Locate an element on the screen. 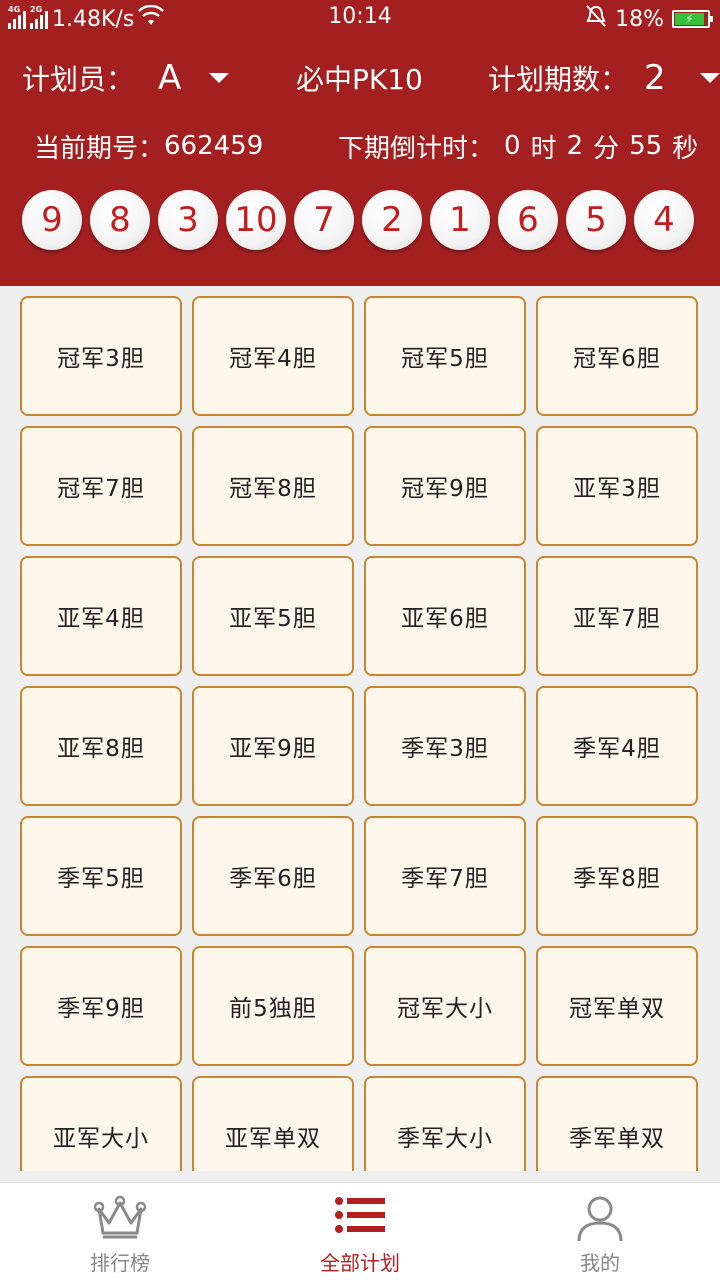 The height and width of the screenshot is (1280, 720). plan-tile: 季军大小 is located at coordinates (445, 1123).